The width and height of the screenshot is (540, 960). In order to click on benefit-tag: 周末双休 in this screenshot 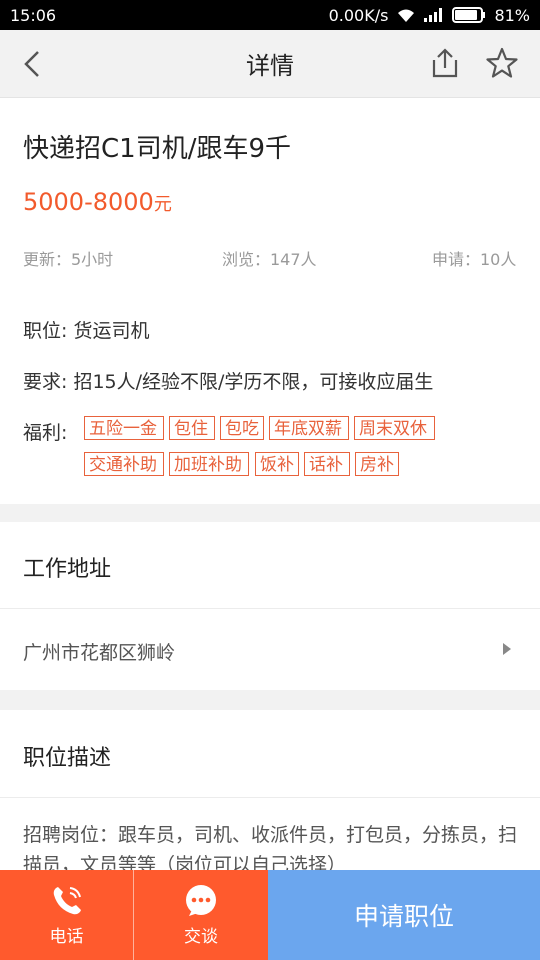, I will do `click(394, 428)`.